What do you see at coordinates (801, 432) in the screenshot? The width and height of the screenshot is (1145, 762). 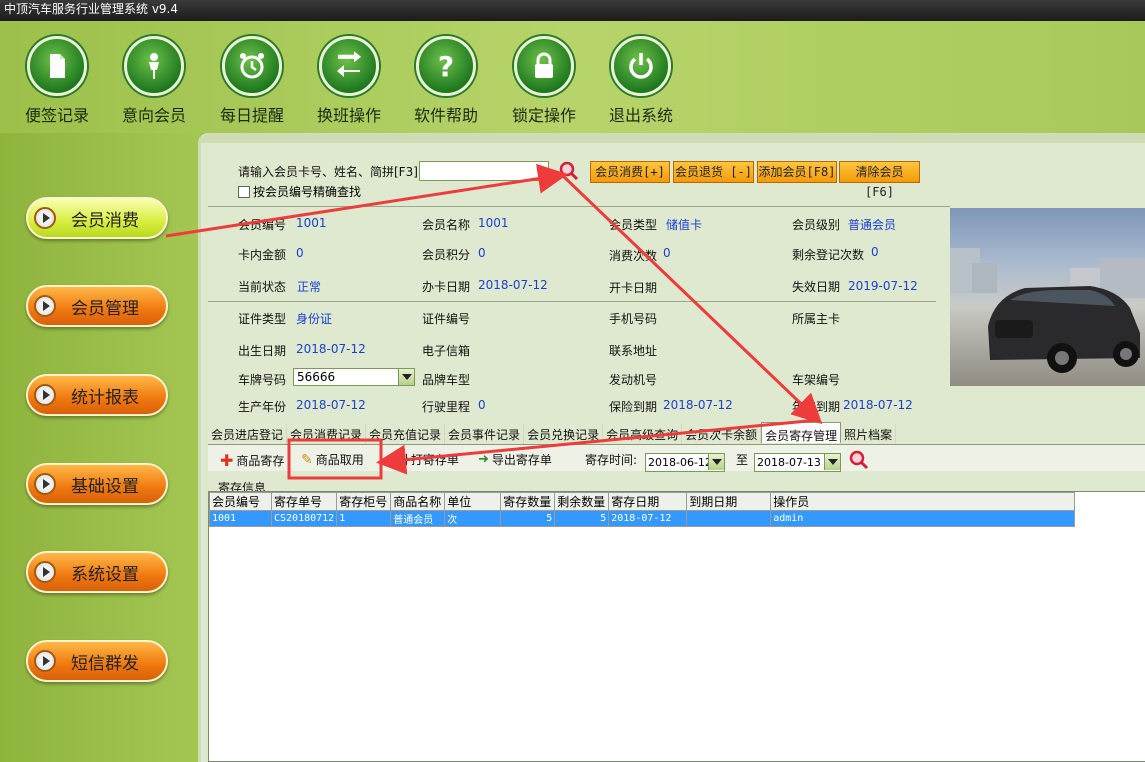 I see `tab-storage-management: 会员寄存管理` at bounding box center [801, 432].